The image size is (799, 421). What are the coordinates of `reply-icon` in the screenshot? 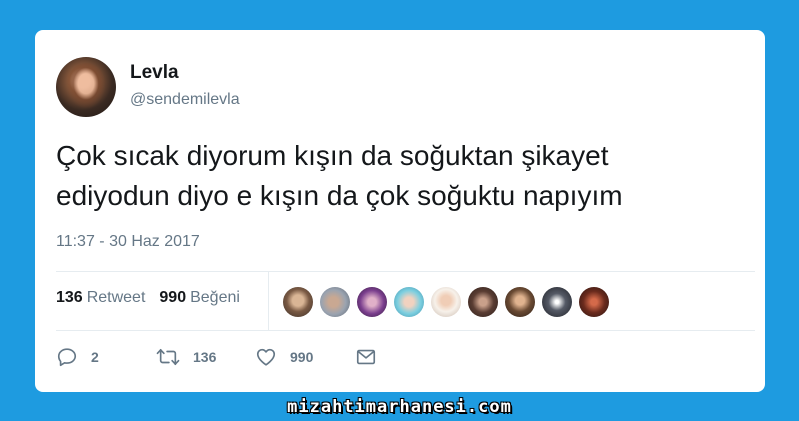 It's located at (67, 357).